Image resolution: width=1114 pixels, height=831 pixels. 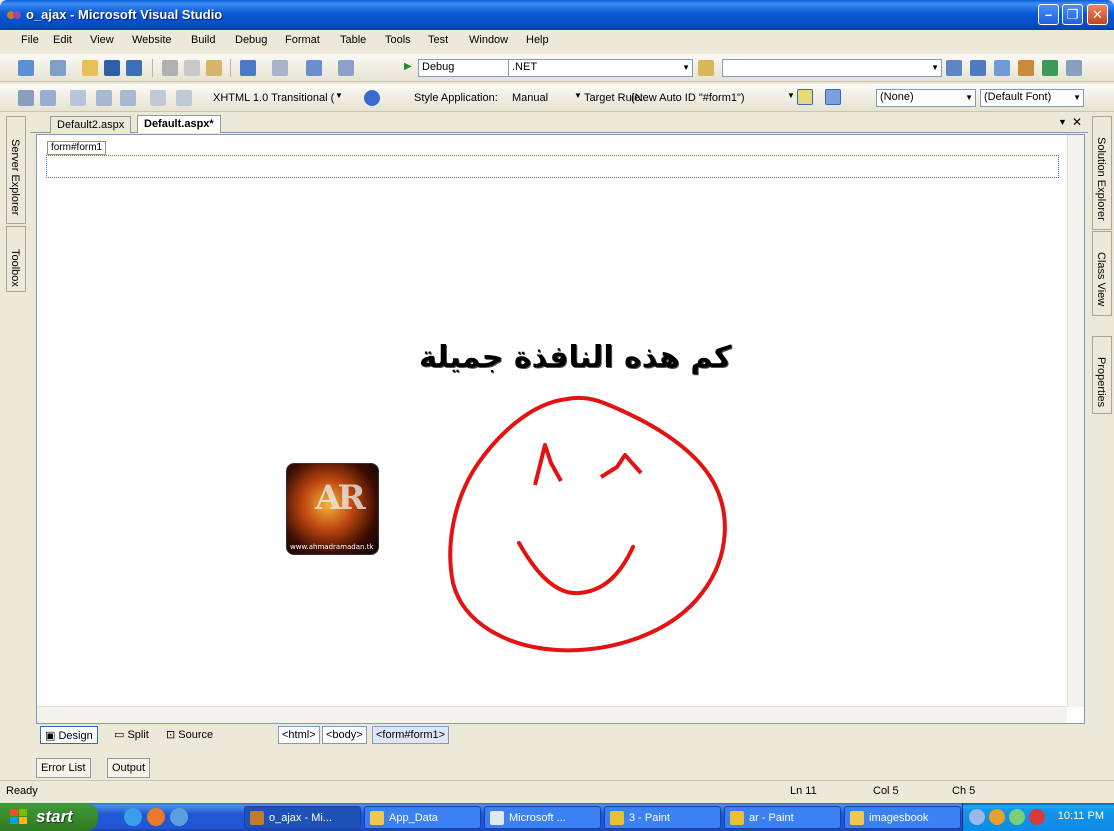 What do you see at coordinates (26, 68) in the screenshot?
I see `new-project-icon` at bounding box center [26, 68].